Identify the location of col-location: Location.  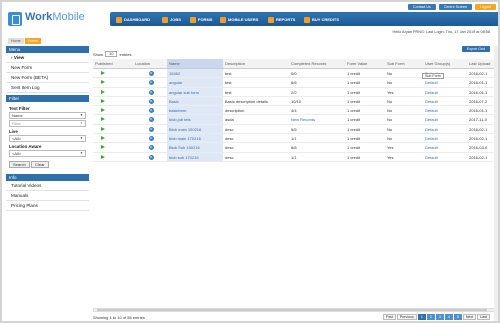
(150, 63).